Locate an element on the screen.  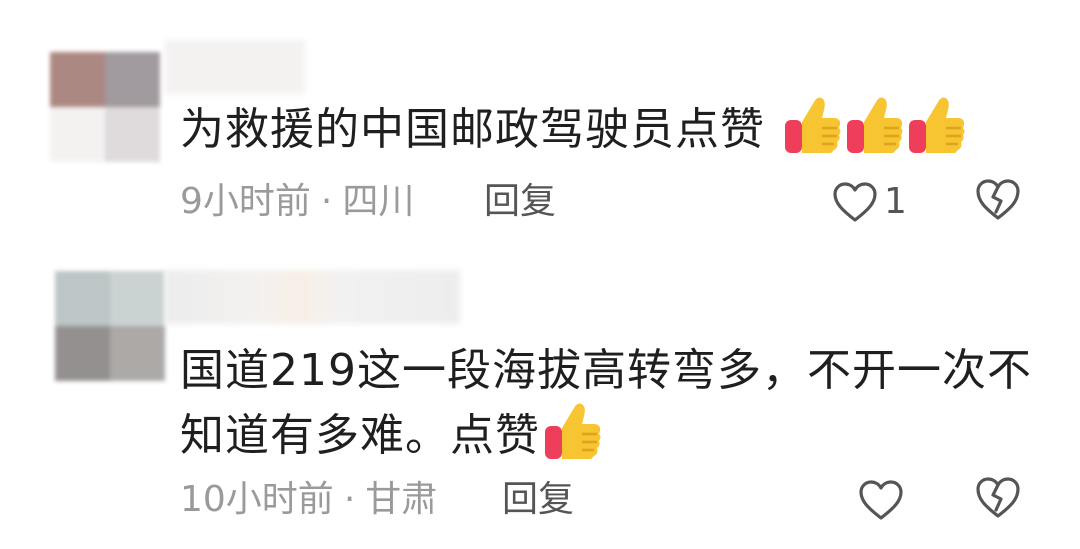
like-button: 1 is located at coordinates (869, 202).